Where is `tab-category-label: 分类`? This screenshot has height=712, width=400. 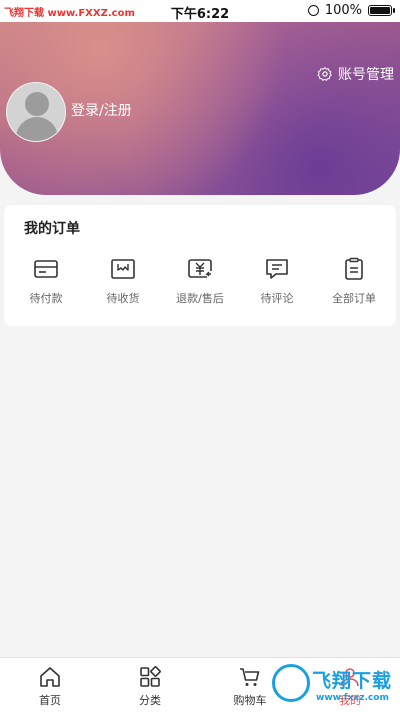 tab-category-label: 分类 is located at coordinates (150, 700).